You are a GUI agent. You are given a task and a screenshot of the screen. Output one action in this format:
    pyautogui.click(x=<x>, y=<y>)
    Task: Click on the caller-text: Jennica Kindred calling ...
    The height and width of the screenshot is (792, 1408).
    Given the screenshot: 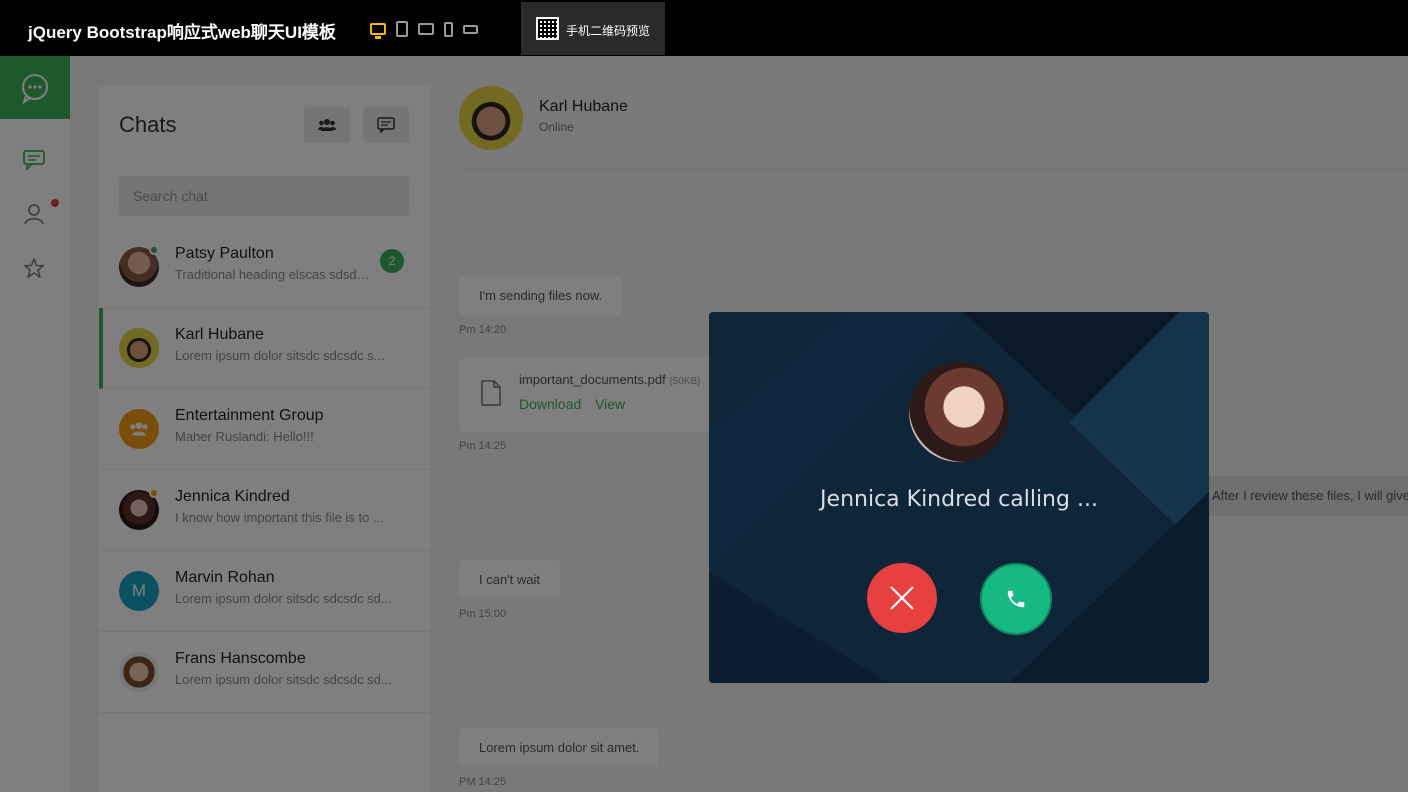 What is the action you would take?
    pyautogui.click(x=959, y=499)
    